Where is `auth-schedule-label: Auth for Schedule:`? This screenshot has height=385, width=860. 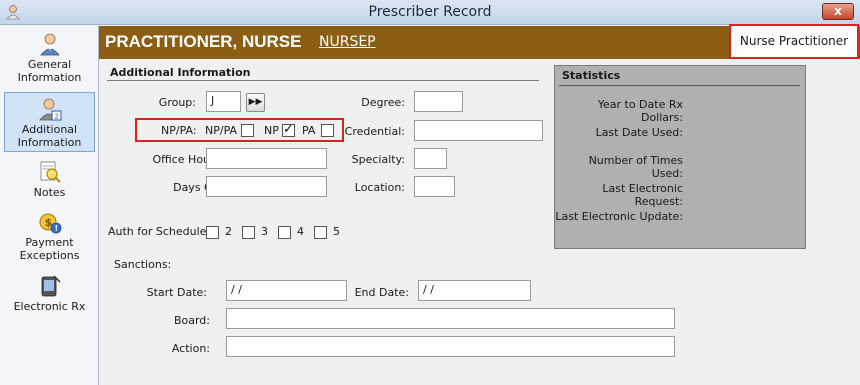 auth-schedule-label: Auth for Schedule: is located at coordinates (159, 231).